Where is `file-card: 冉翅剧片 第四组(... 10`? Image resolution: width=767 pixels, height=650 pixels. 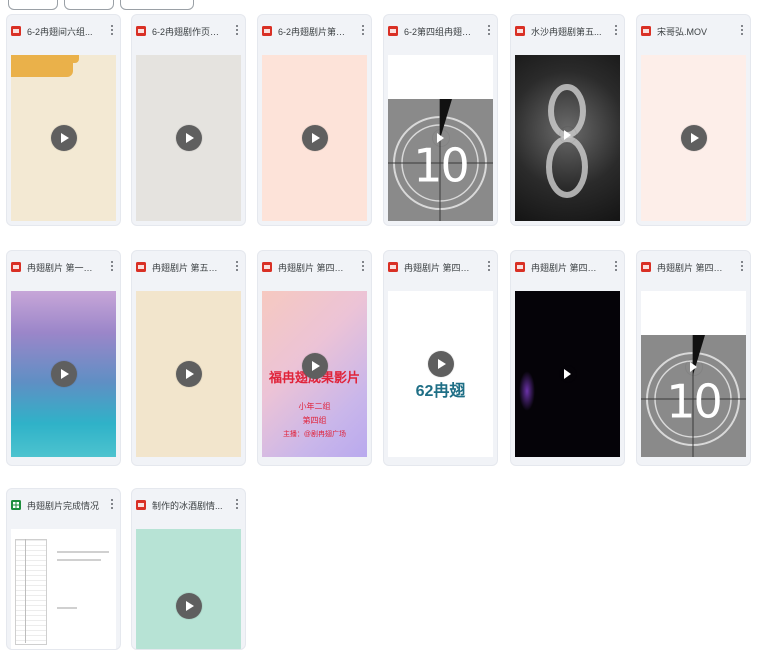 file-card: 冉翅剧片 第四组(... 10 is located at coordinates (693, 358).